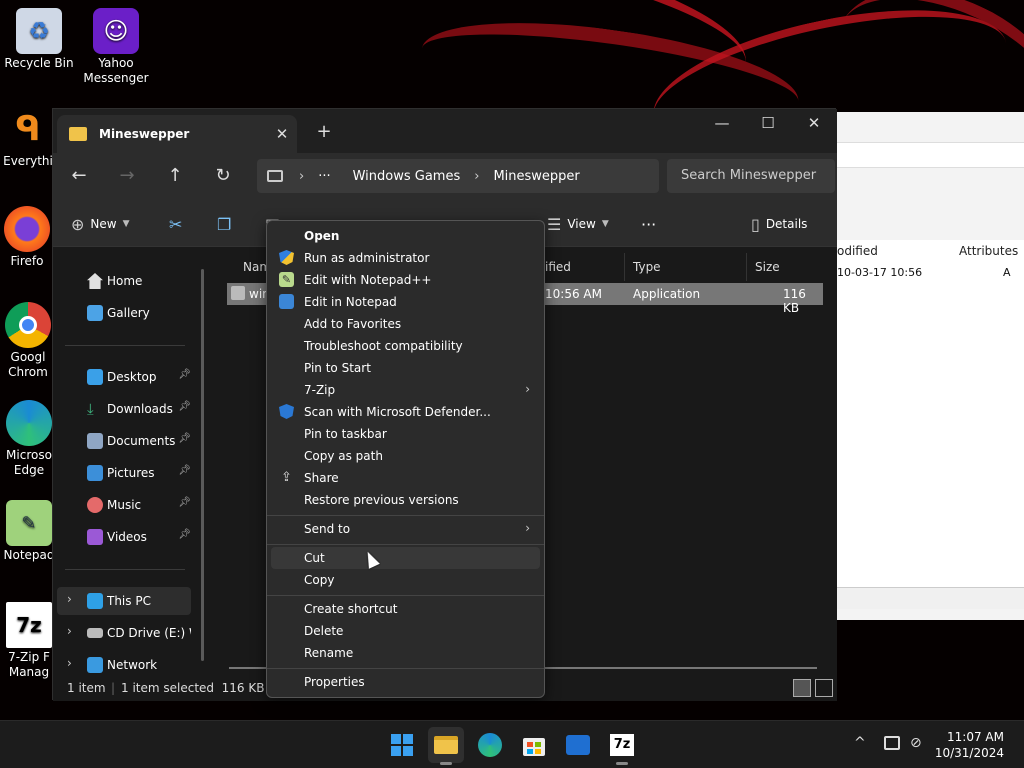  I want to click on menu-item-add-to-favorites: Add to Favorites, so click(405, 324).